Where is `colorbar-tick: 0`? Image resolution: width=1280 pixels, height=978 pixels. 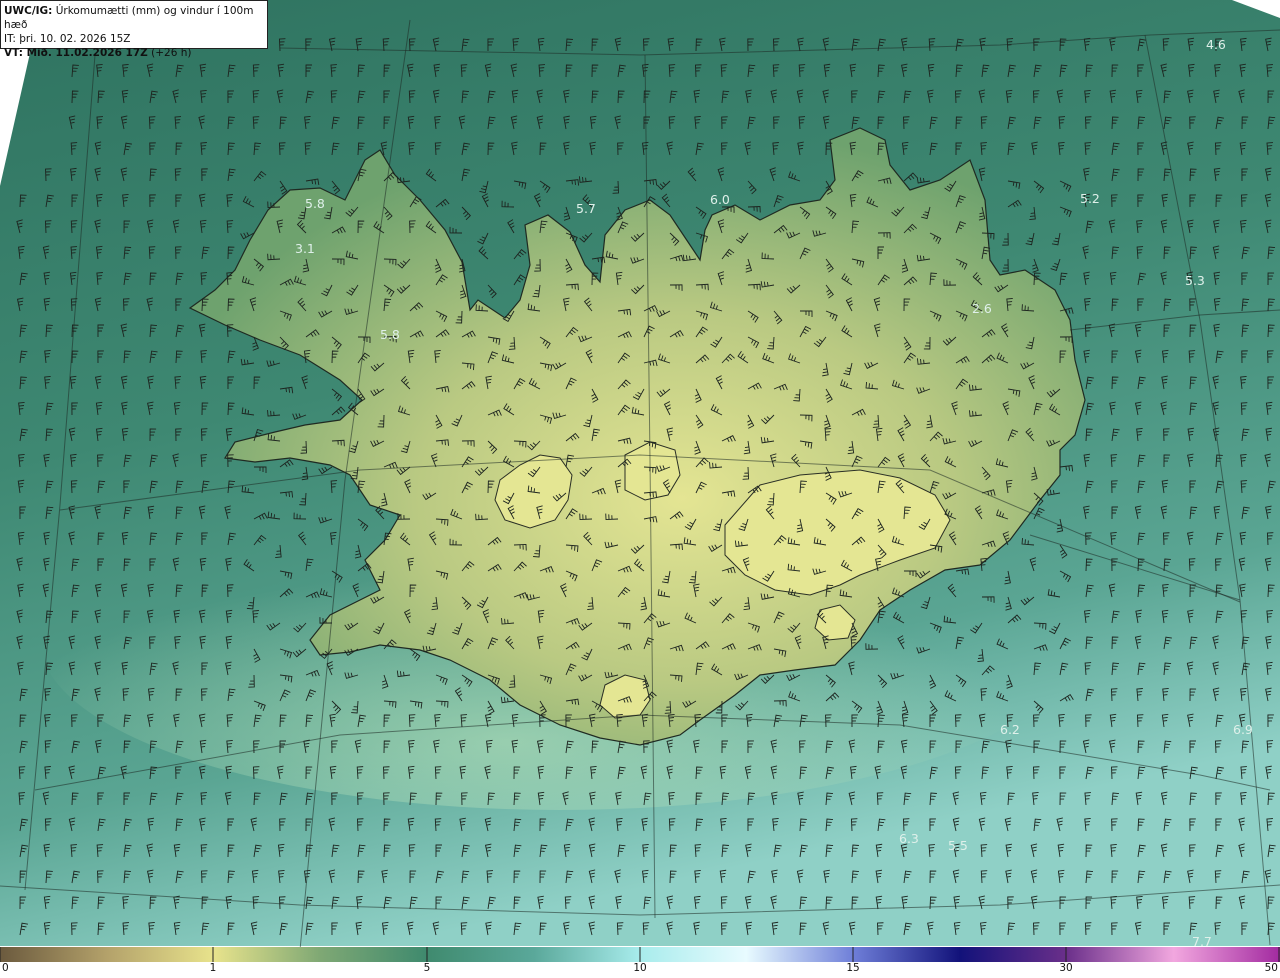 colorbar-tick: 0 is located at coordinates (5, 968).